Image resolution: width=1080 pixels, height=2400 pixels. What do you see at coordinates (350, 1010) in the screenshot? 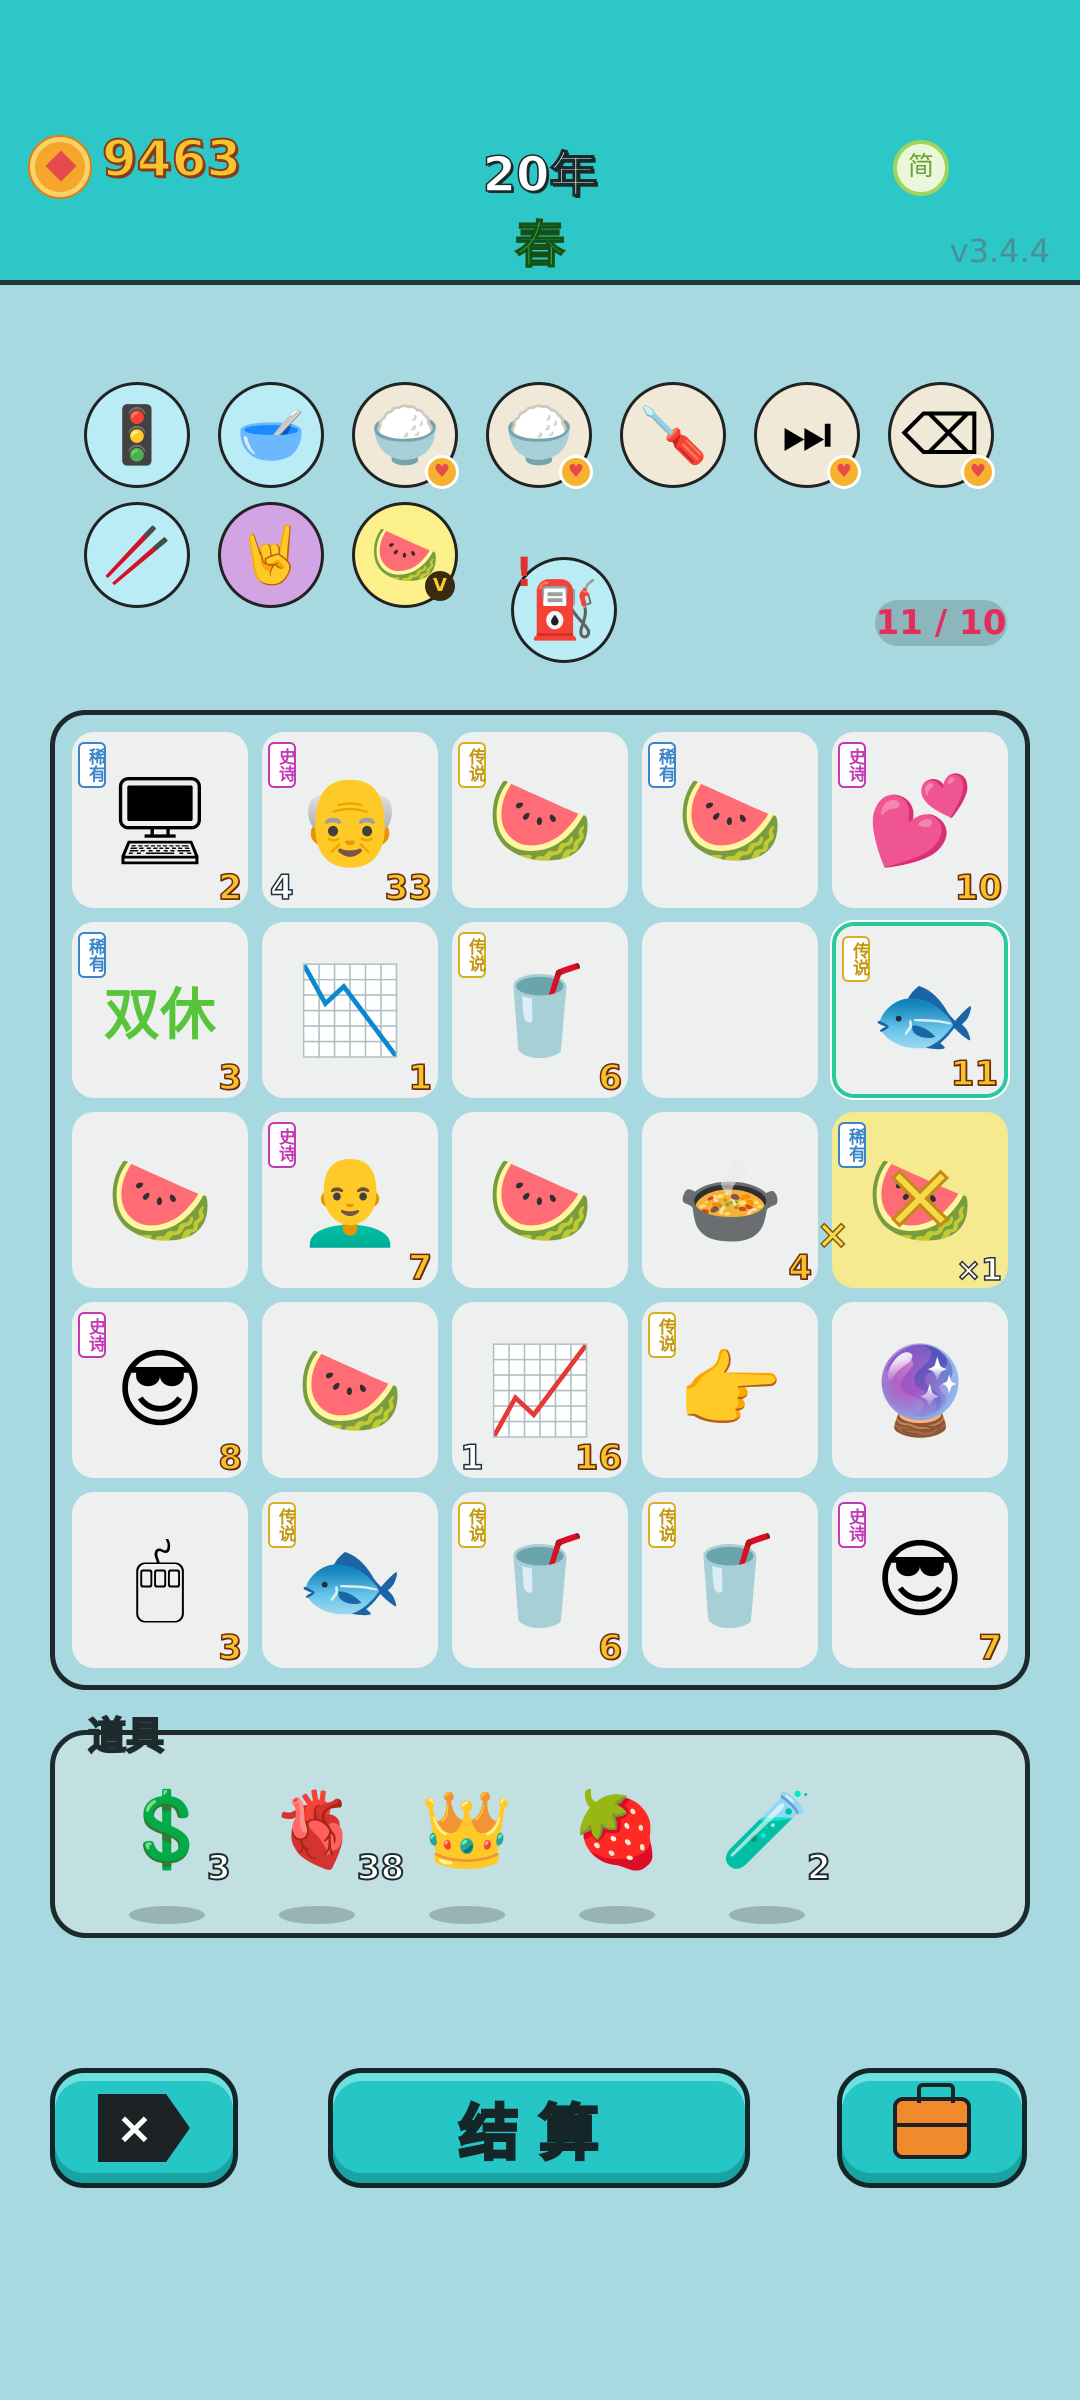
I see `board-cell-falling-chart: 📉 1` at bounding box center [350, 1010].